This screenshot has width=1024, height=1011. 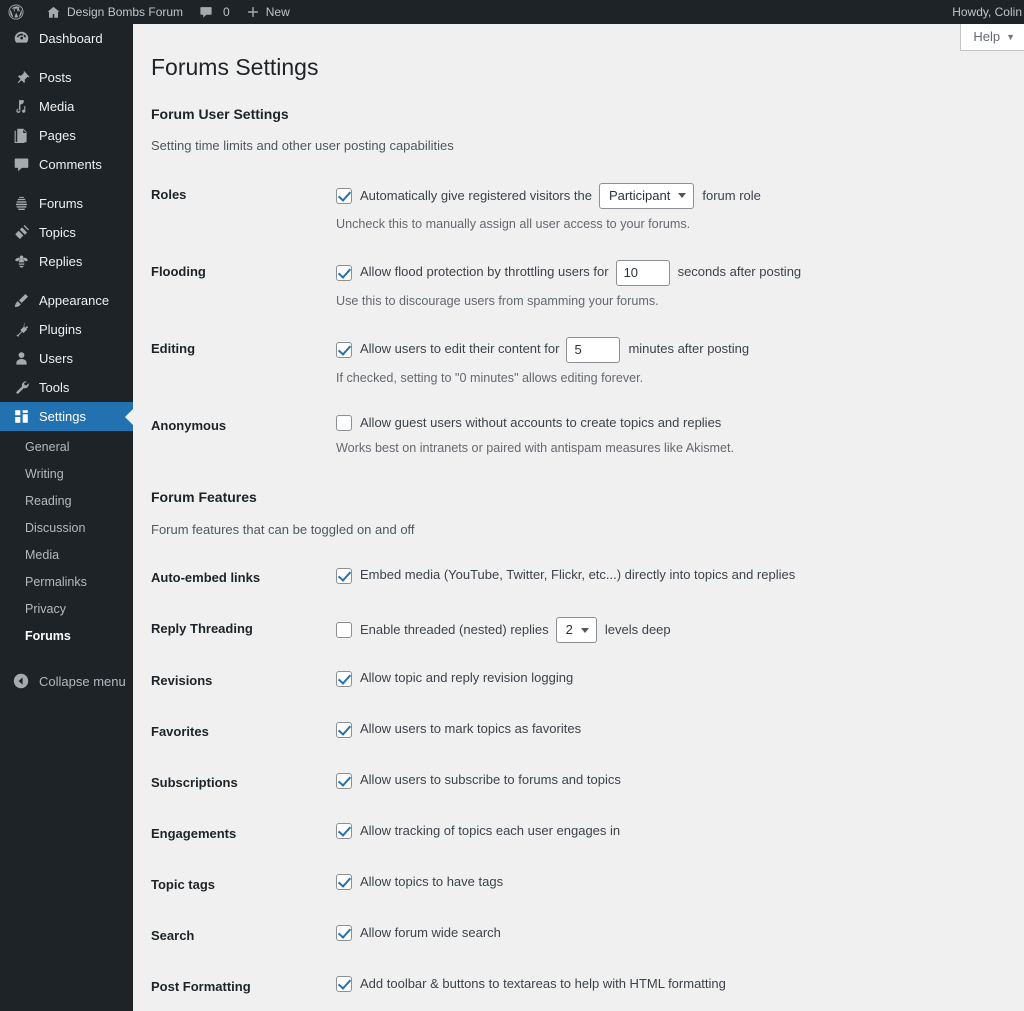 I want to click on sidebar-item-tools: Tools, so click(x=66, y=387).